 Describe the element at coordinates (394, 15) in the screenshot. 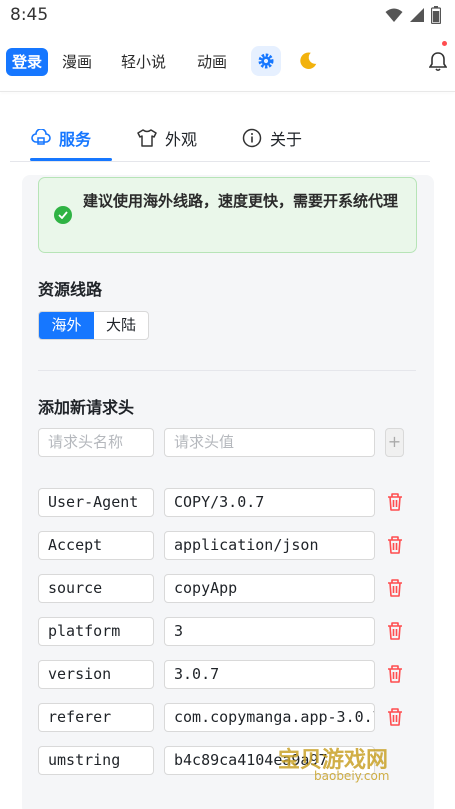

I see `wifi-icon` at that location.